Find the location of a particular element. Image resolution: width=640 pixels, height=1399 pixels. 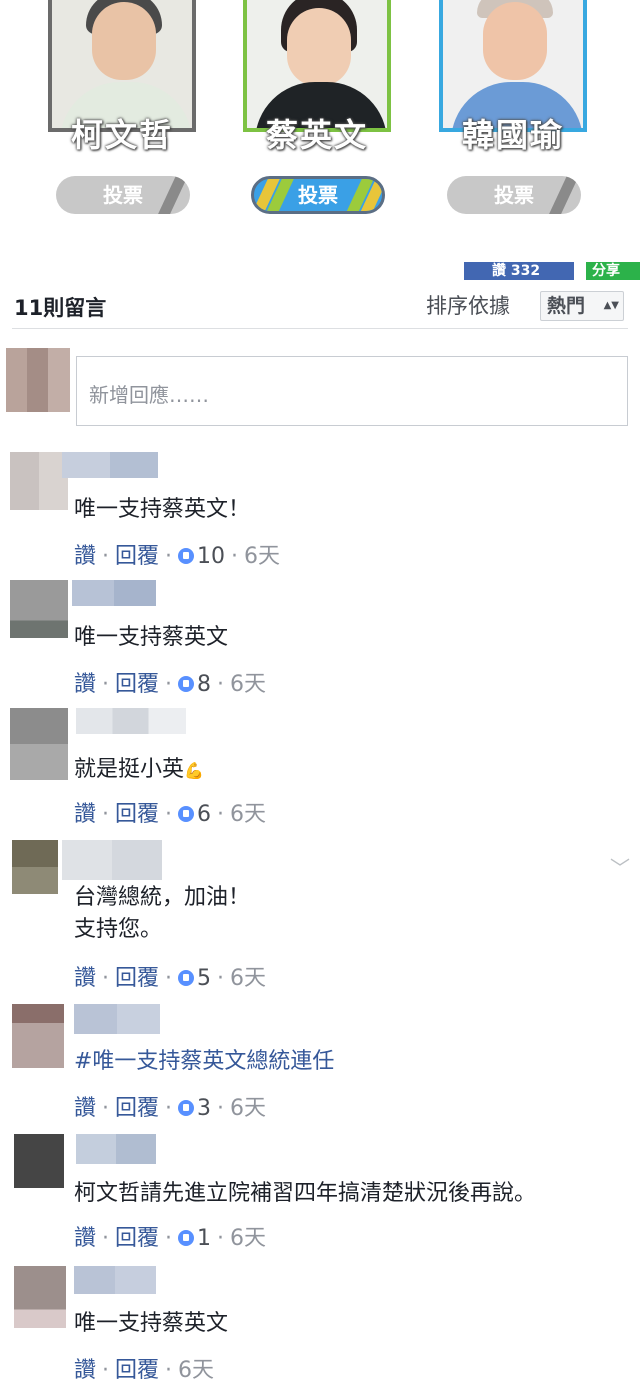

comment-text: 就是挺小英💪 is located at coordinates (139, 770).